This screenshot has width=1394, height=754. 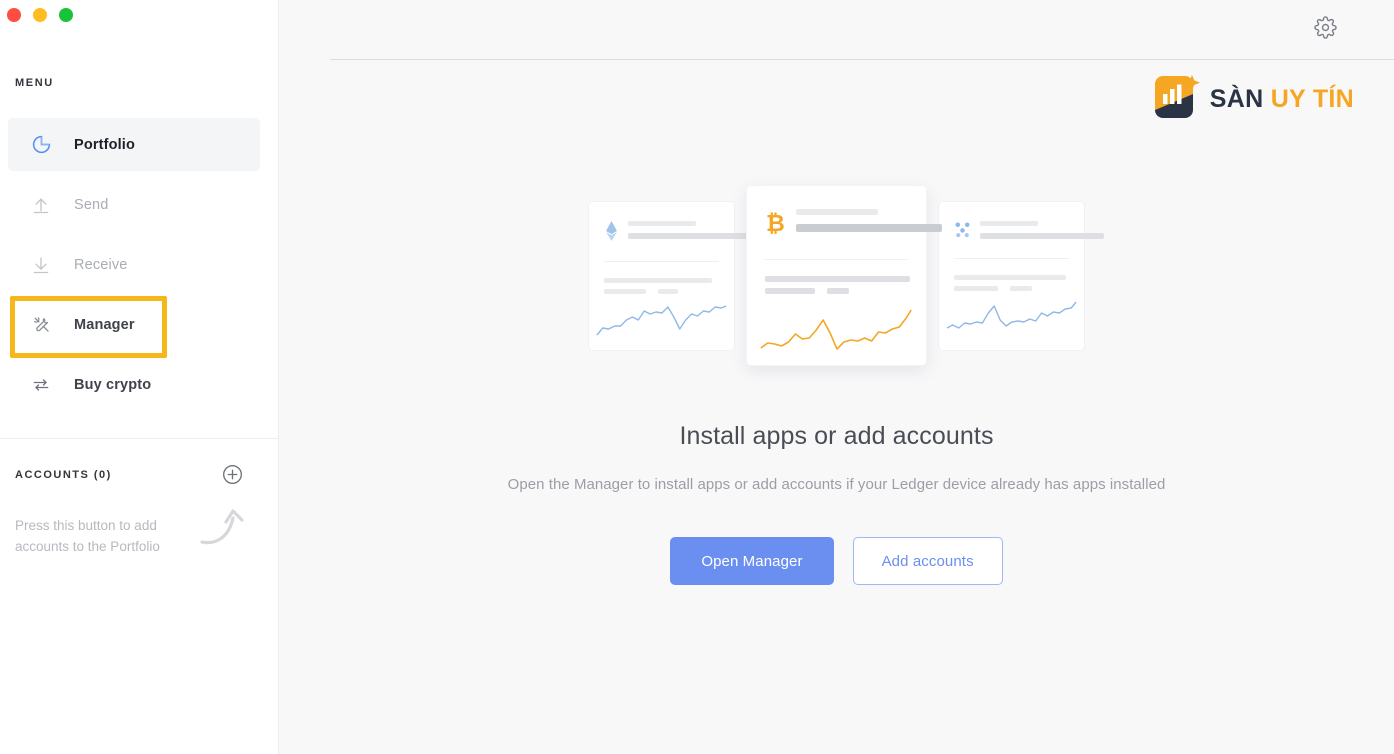 I want to click on bar-chart-logo-icon, so click(x=1174, y=99).